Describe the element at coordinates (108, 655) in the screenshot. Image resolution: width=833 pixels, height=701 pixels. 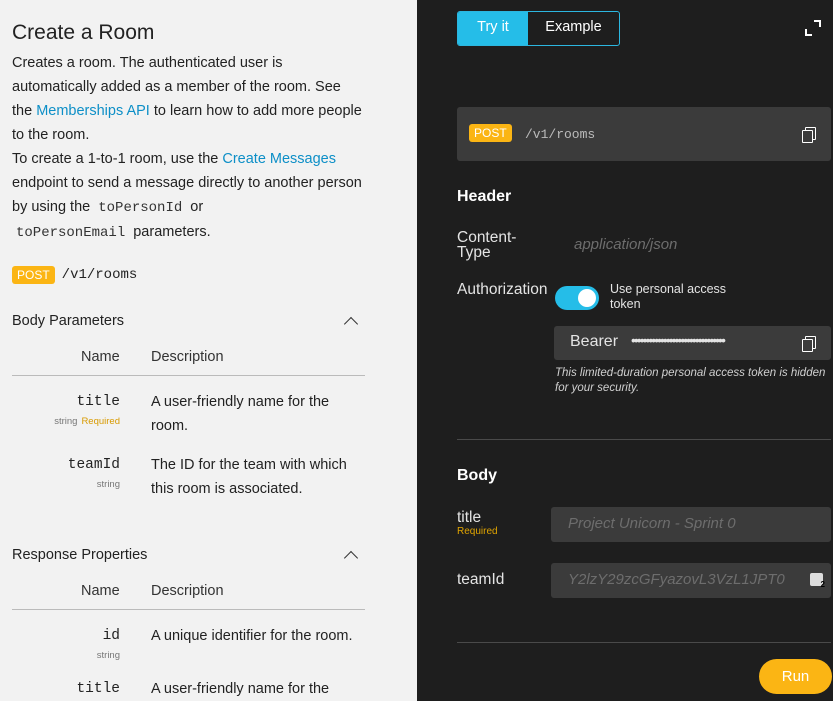
I see `property-type: string` at that location.